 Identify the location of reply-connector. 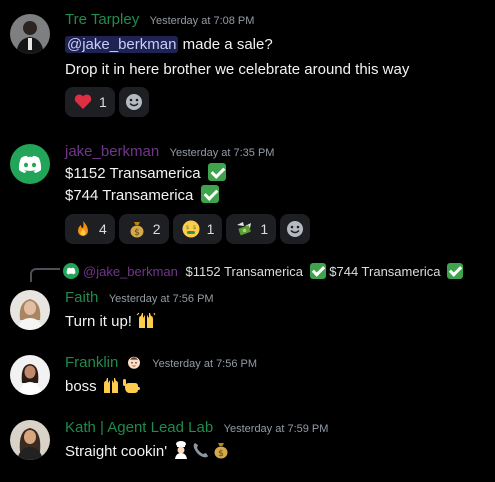
(45, 275).